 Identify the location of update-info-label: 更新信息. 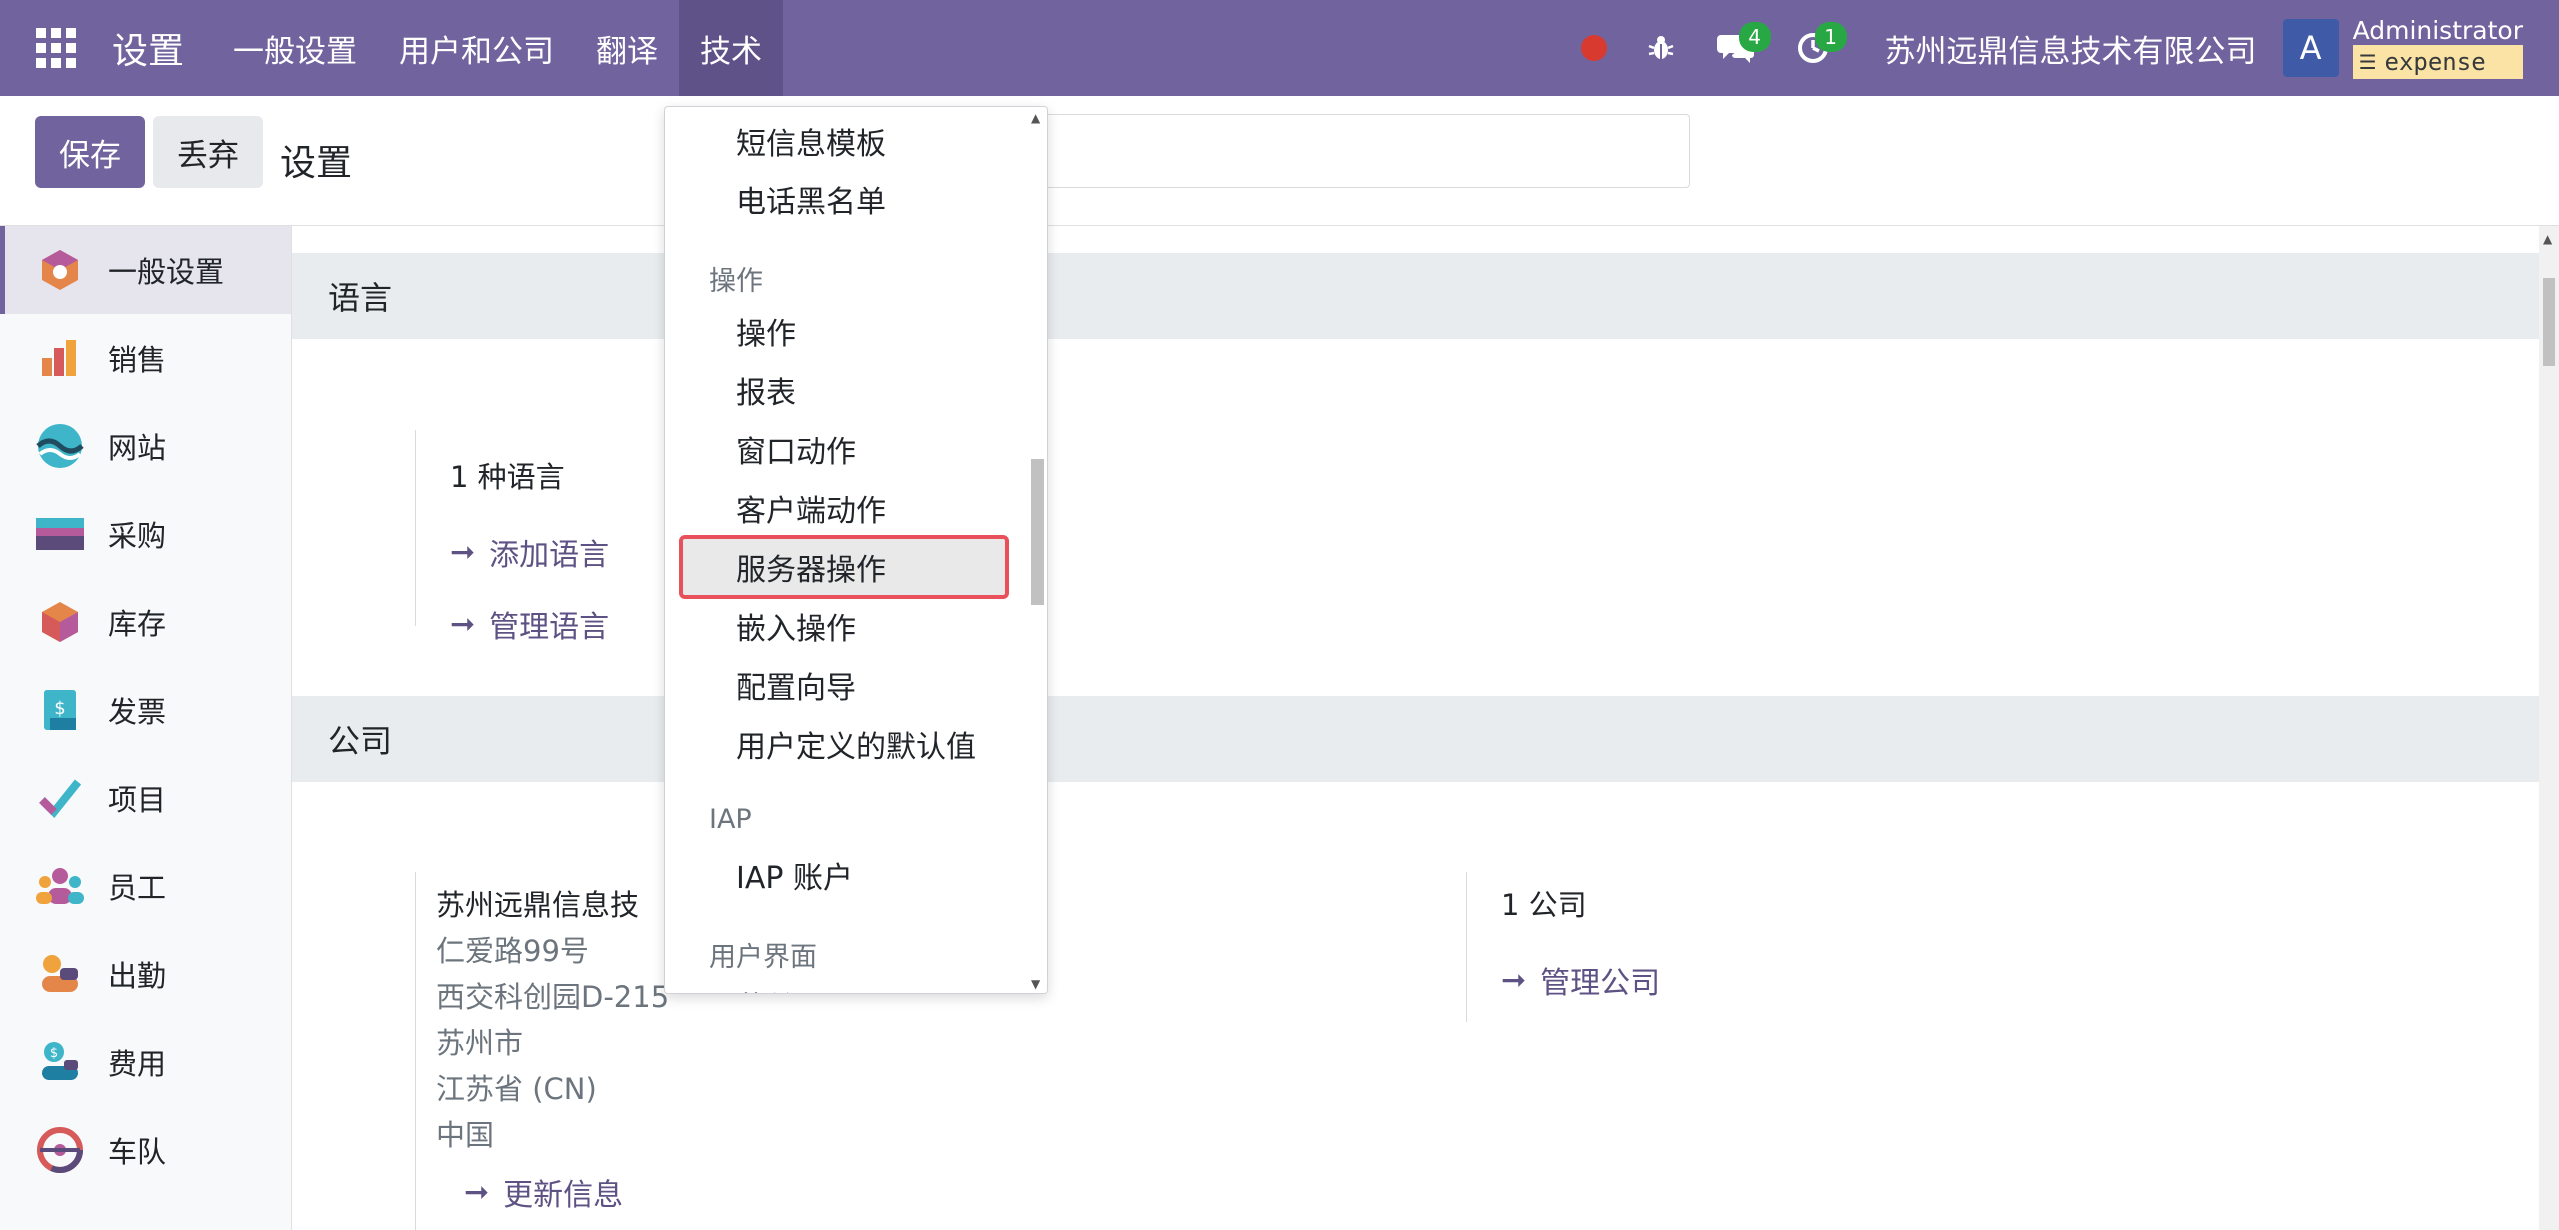
(563, 1195).